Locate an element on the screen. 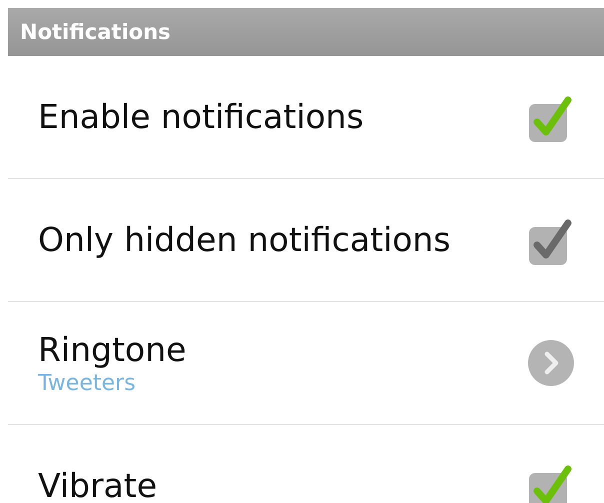  section-header: Notifications is located at coordinates (306, 32).